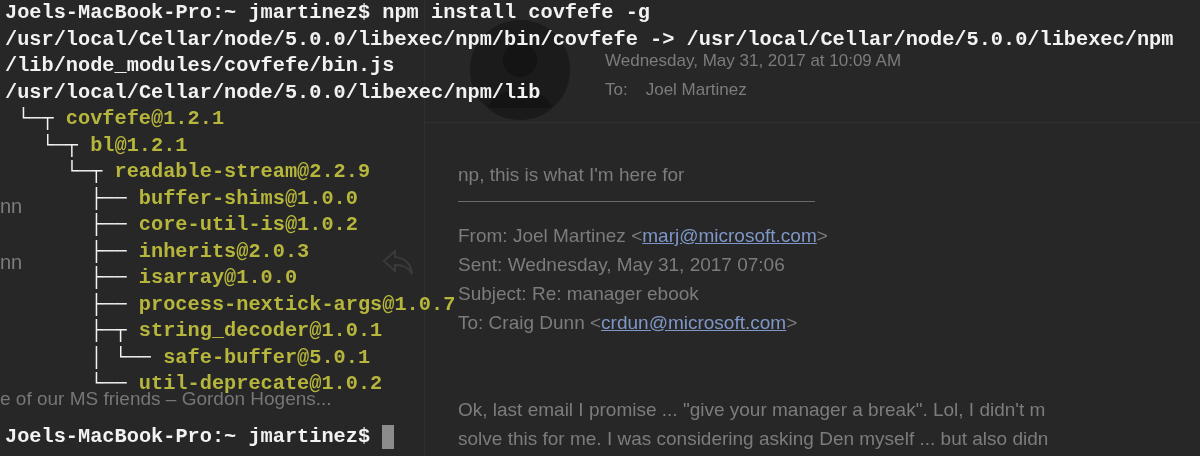  What do you see at coordinates (696, 90) in the screenshot?
I see `recipient-name: Joel Martinez` at bounding box center [696, 90].